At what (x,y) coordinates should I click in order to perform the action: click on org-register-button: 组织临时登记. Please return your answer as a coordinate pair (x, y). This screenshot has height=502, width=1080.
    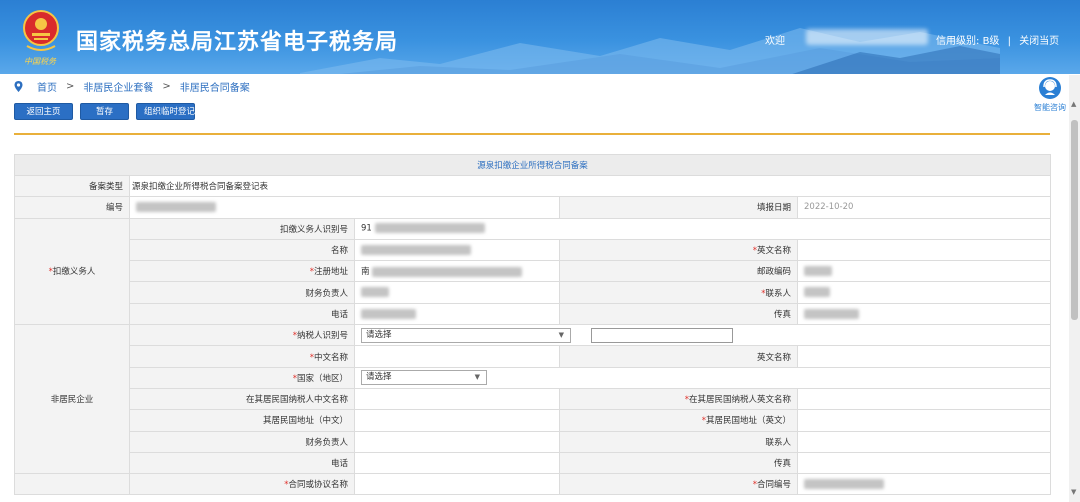
    Looking at the image, I should click on (165, 111).